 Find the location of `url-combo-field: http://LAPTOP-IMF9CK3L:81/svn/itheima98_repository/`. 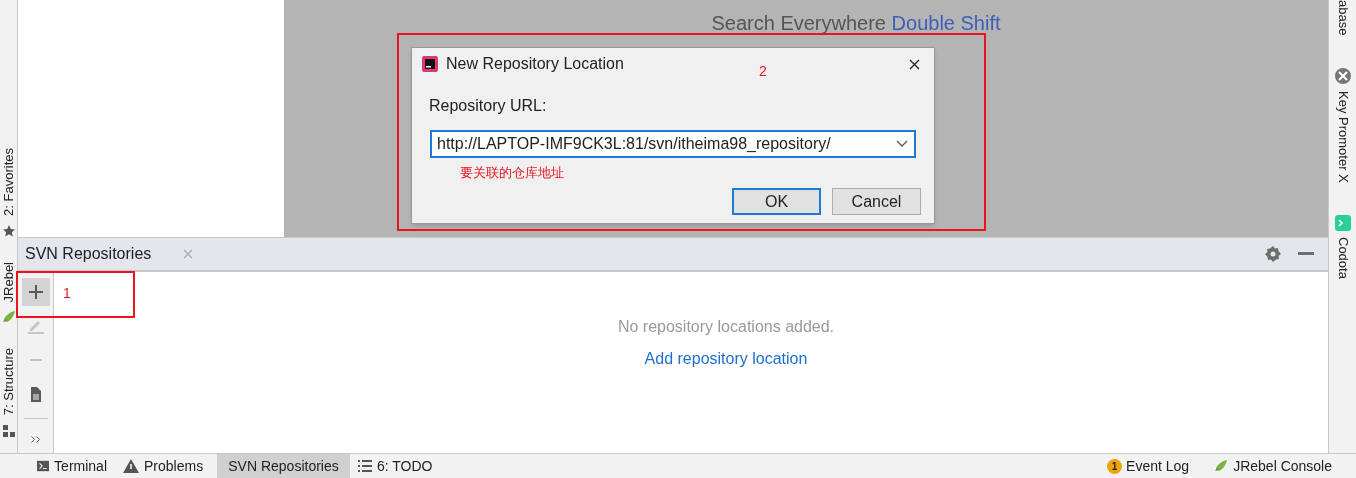

url-combo-field: http://LAPTOP-IMF9CK3L:81/svn/itheima98_repository/ is located at coordinates (673, 144).